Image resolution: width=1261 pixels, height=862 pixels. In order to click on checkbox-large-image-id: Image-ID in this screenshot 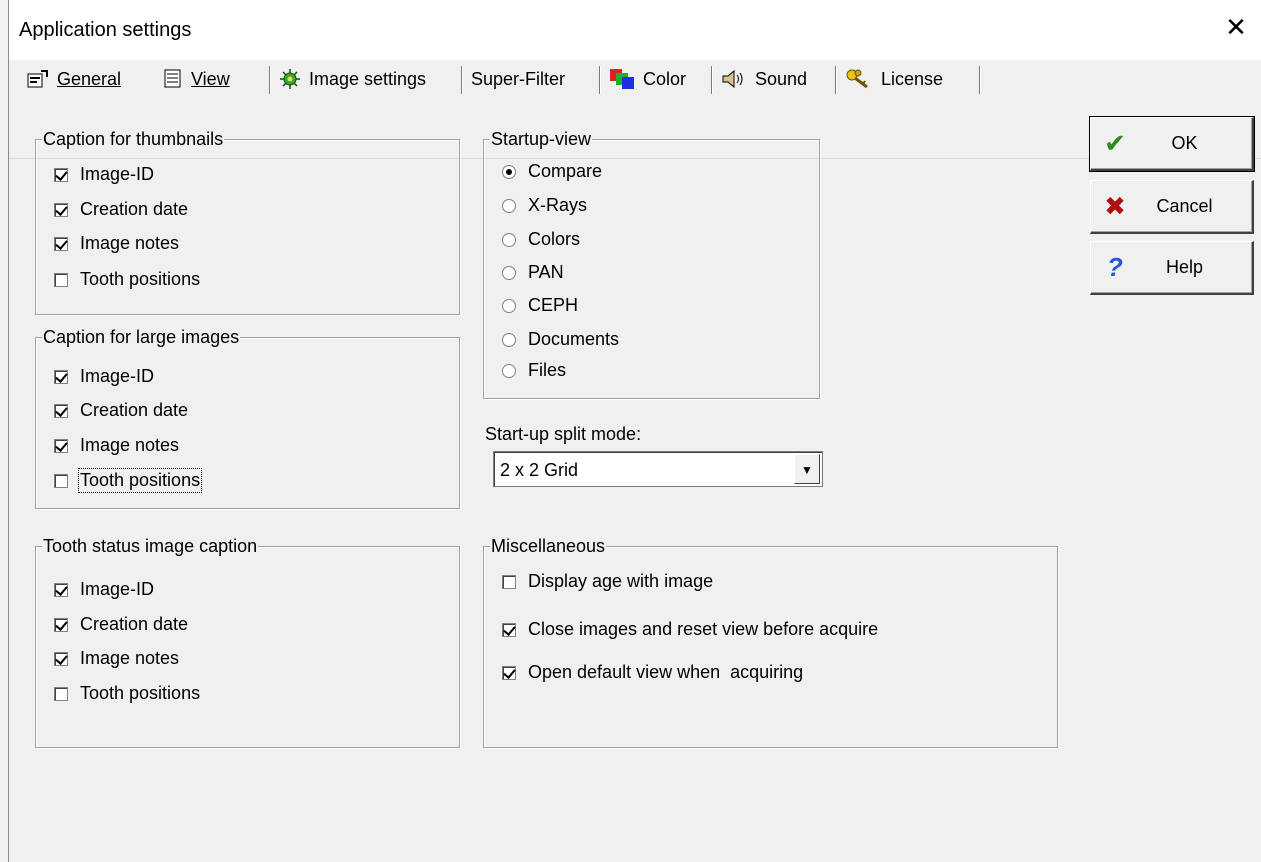, I will do `click(104, 376)`.